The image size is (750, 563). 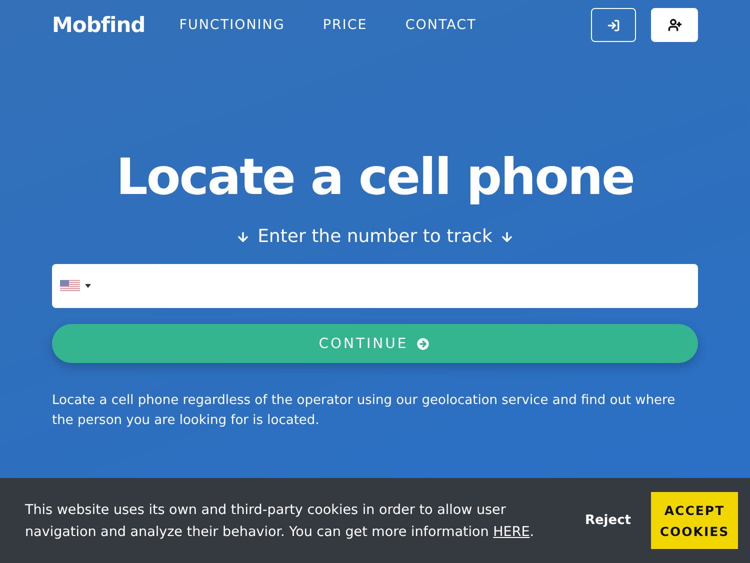 What do you see at coordinates (375, 286) in the screenshot?
I see `phone-input-field` at bounding box center [375, 286].